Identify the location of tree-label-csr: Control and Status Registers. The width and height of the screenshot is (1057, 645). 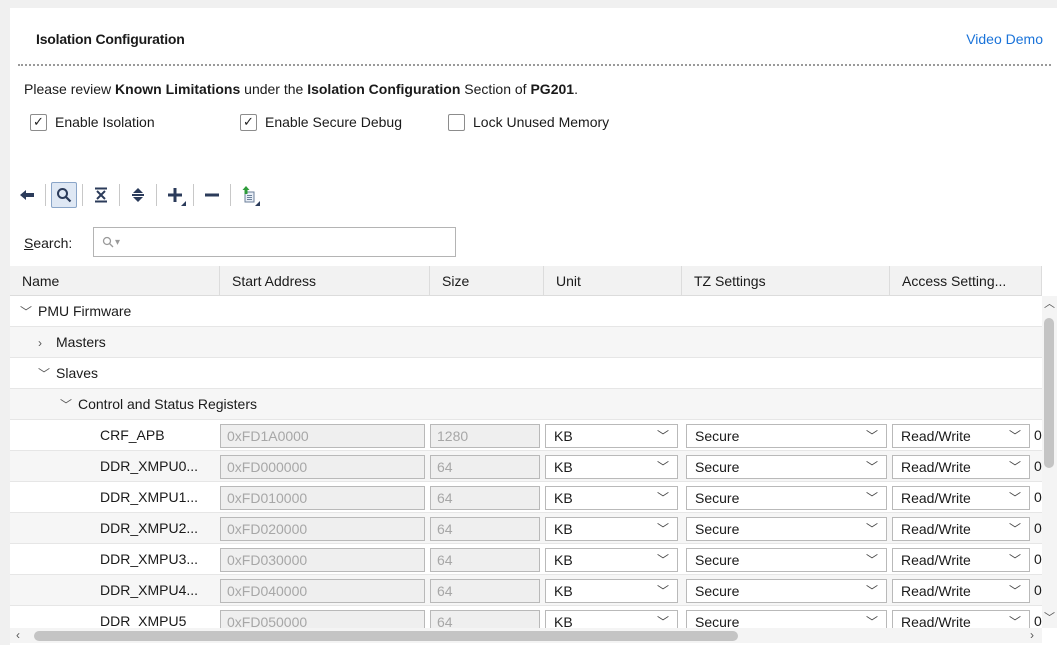
(167, 404).